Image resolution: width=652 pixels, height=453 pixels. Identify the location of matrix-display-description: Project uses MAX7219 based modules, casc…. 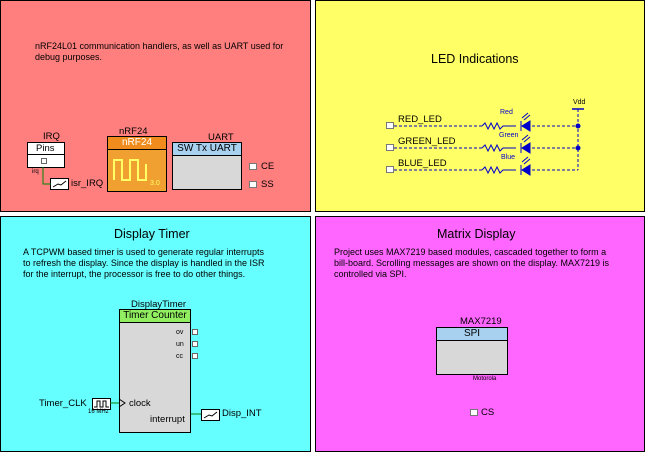
(471, 263).